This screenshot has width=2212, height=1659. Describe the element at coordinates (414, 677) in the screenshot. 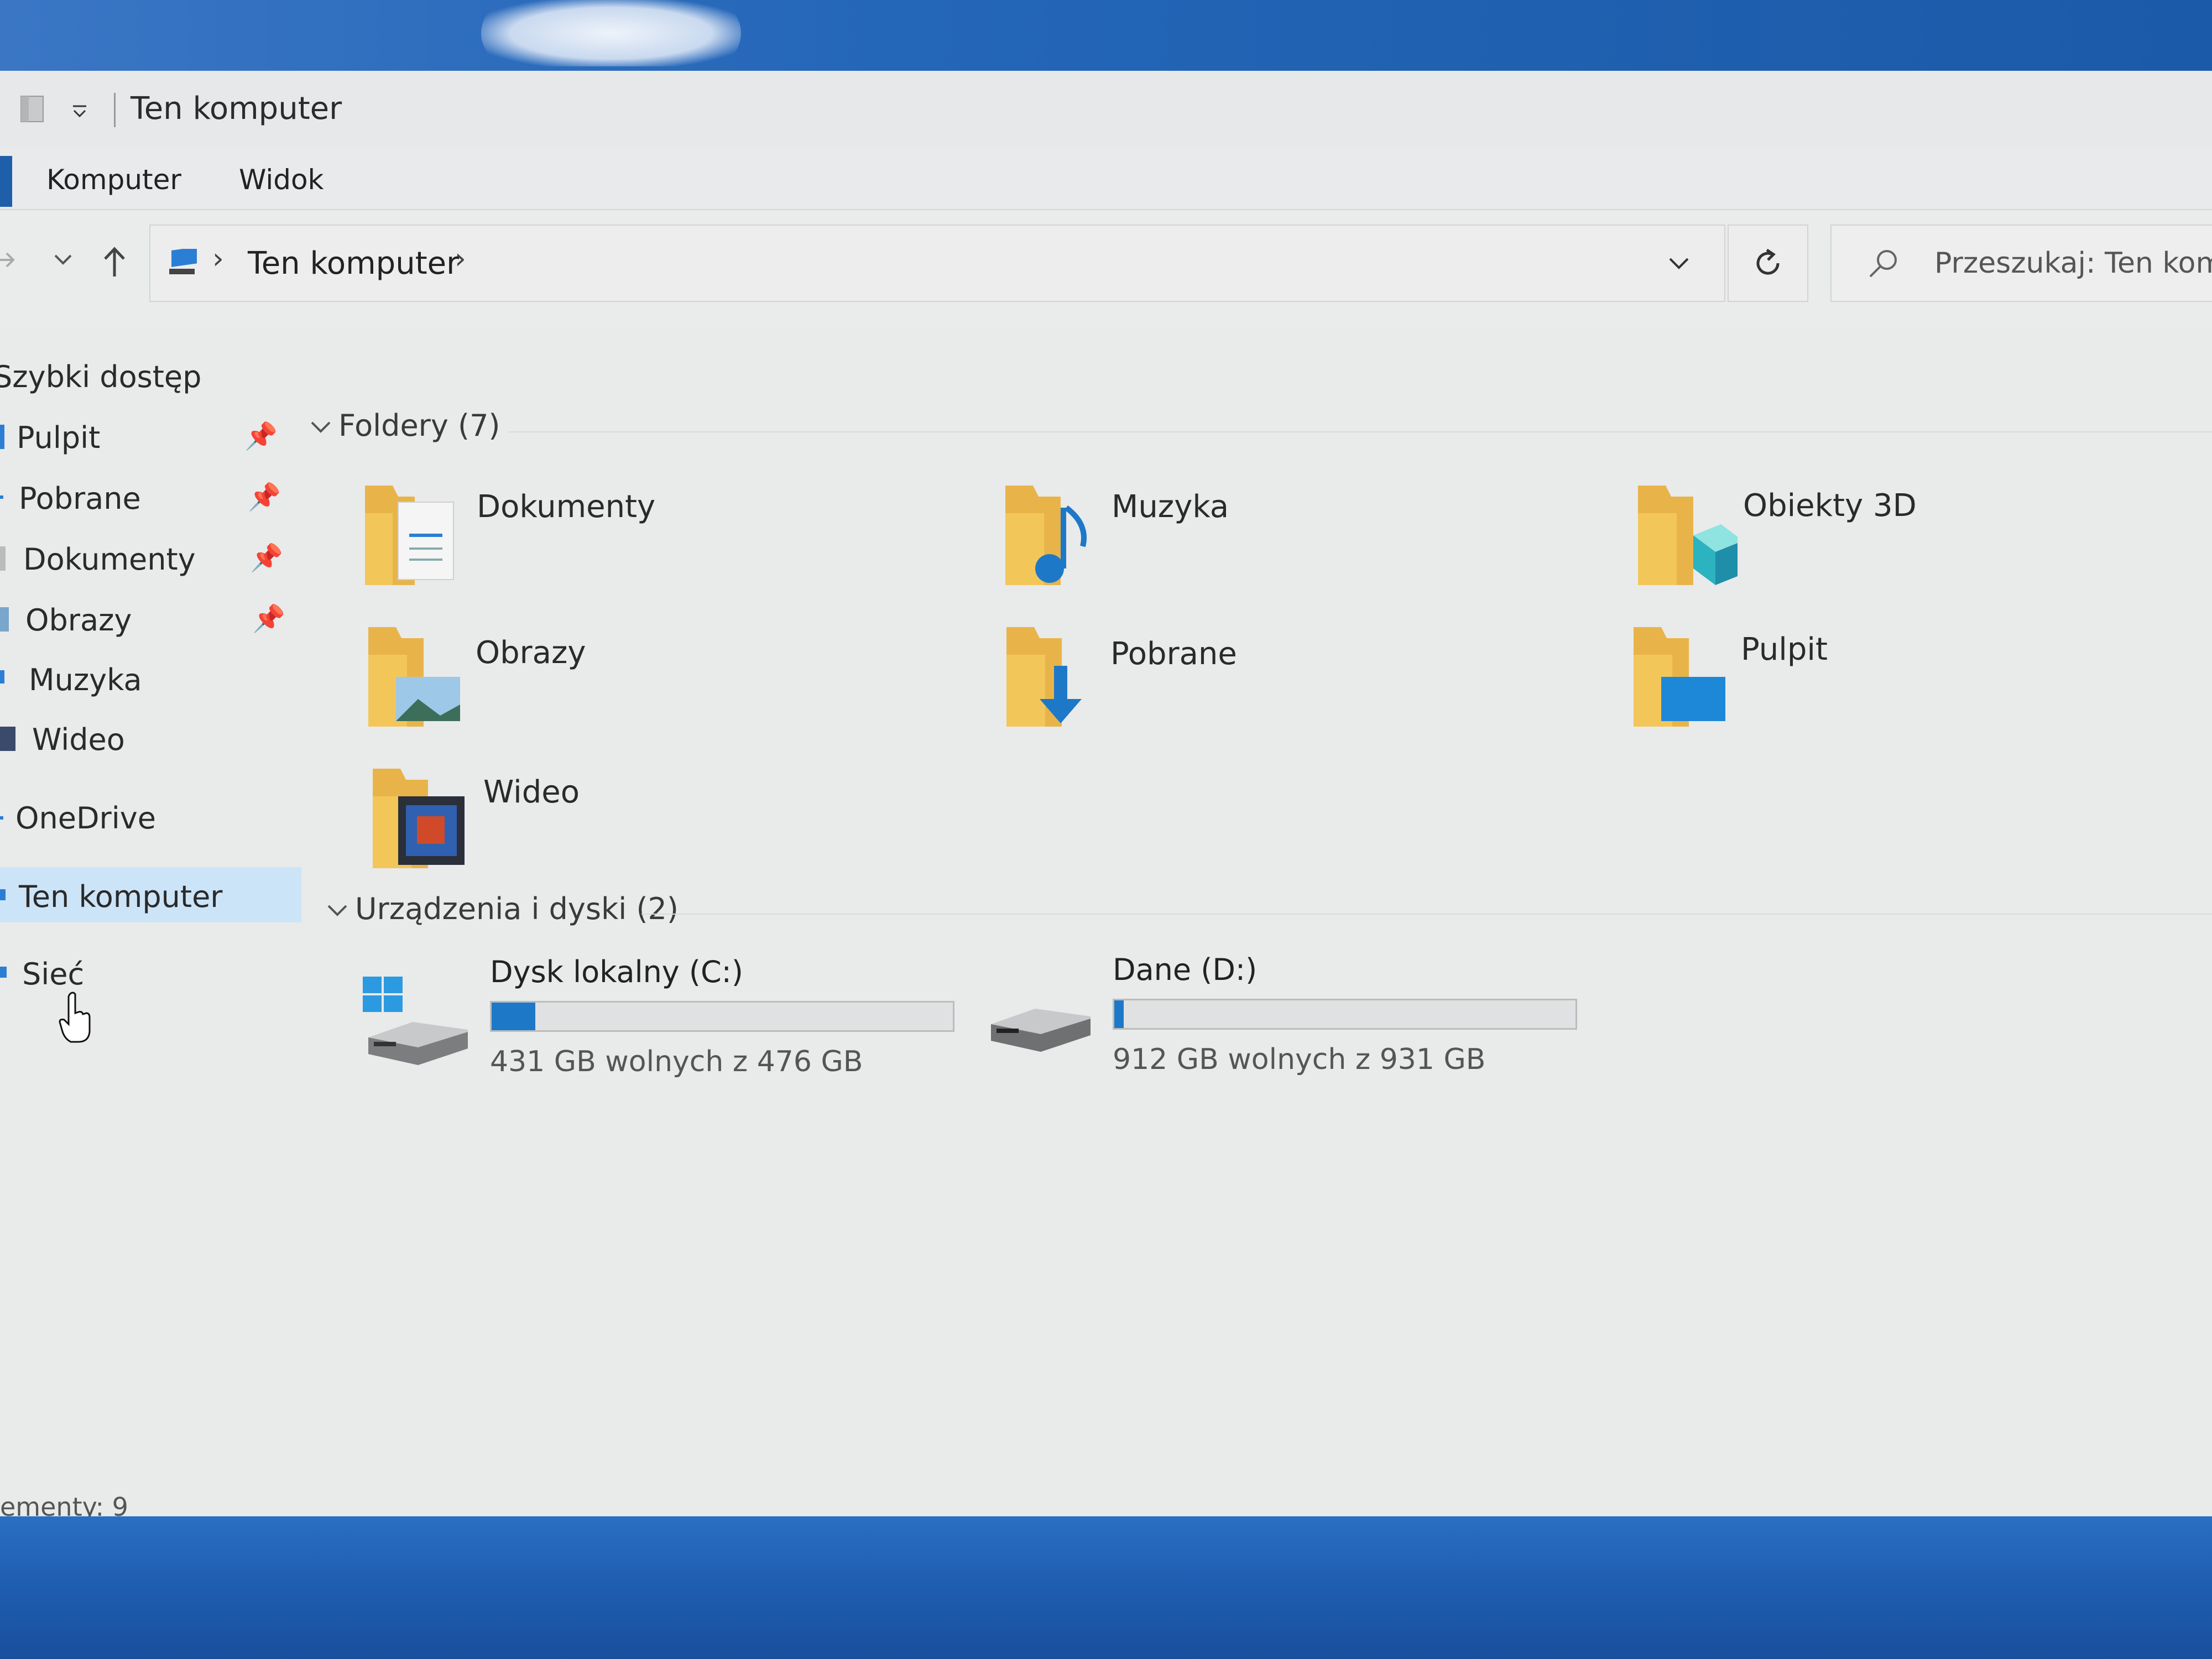

I see `pictures-folder-icon` at that location.